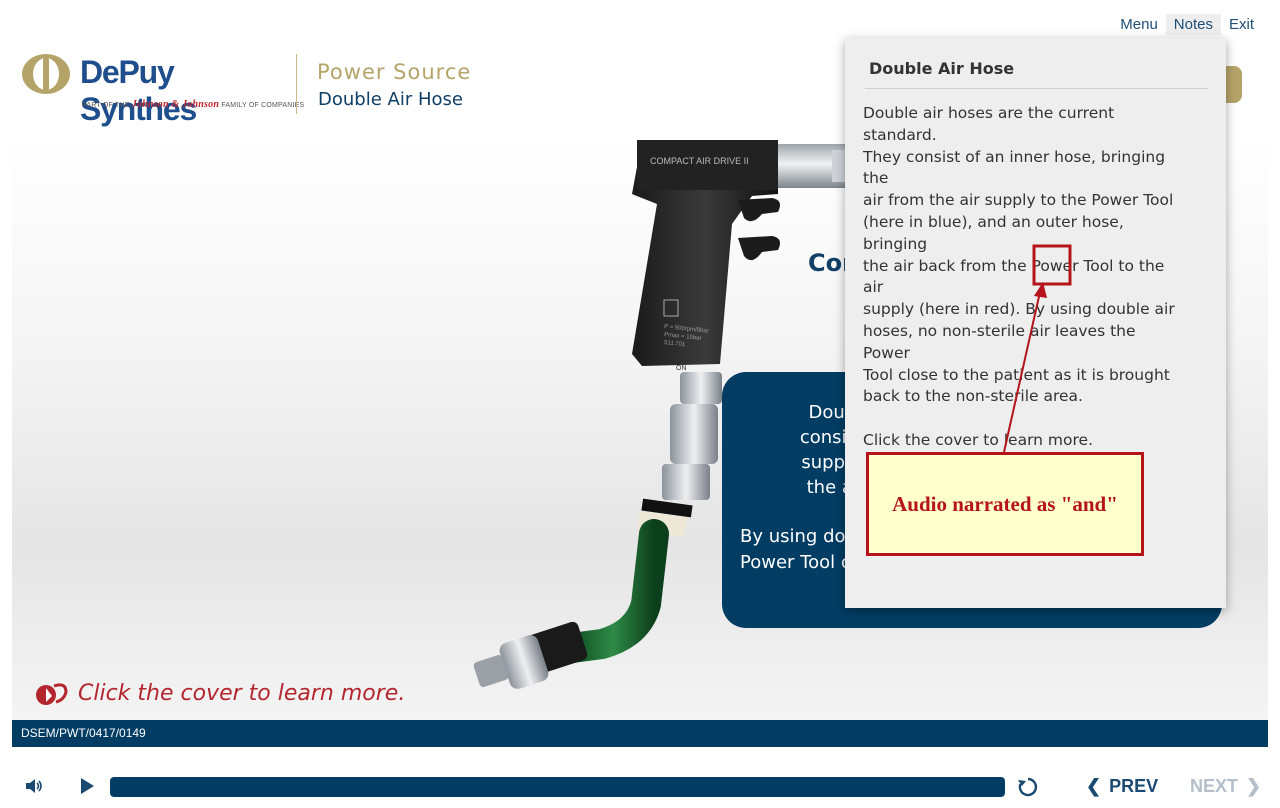  What do you see at coordinates (1139, 24) in the screenshot?
I see `menu-link: Menu` at bounding box center [1139, 24].